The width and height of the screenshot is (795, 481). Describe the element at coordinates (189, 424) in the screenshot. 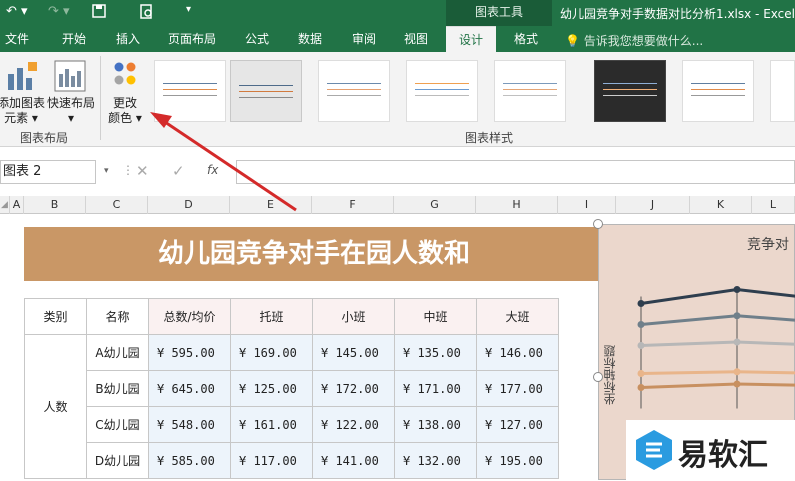

I see `value-cell: ¥ 548.00` at that location.